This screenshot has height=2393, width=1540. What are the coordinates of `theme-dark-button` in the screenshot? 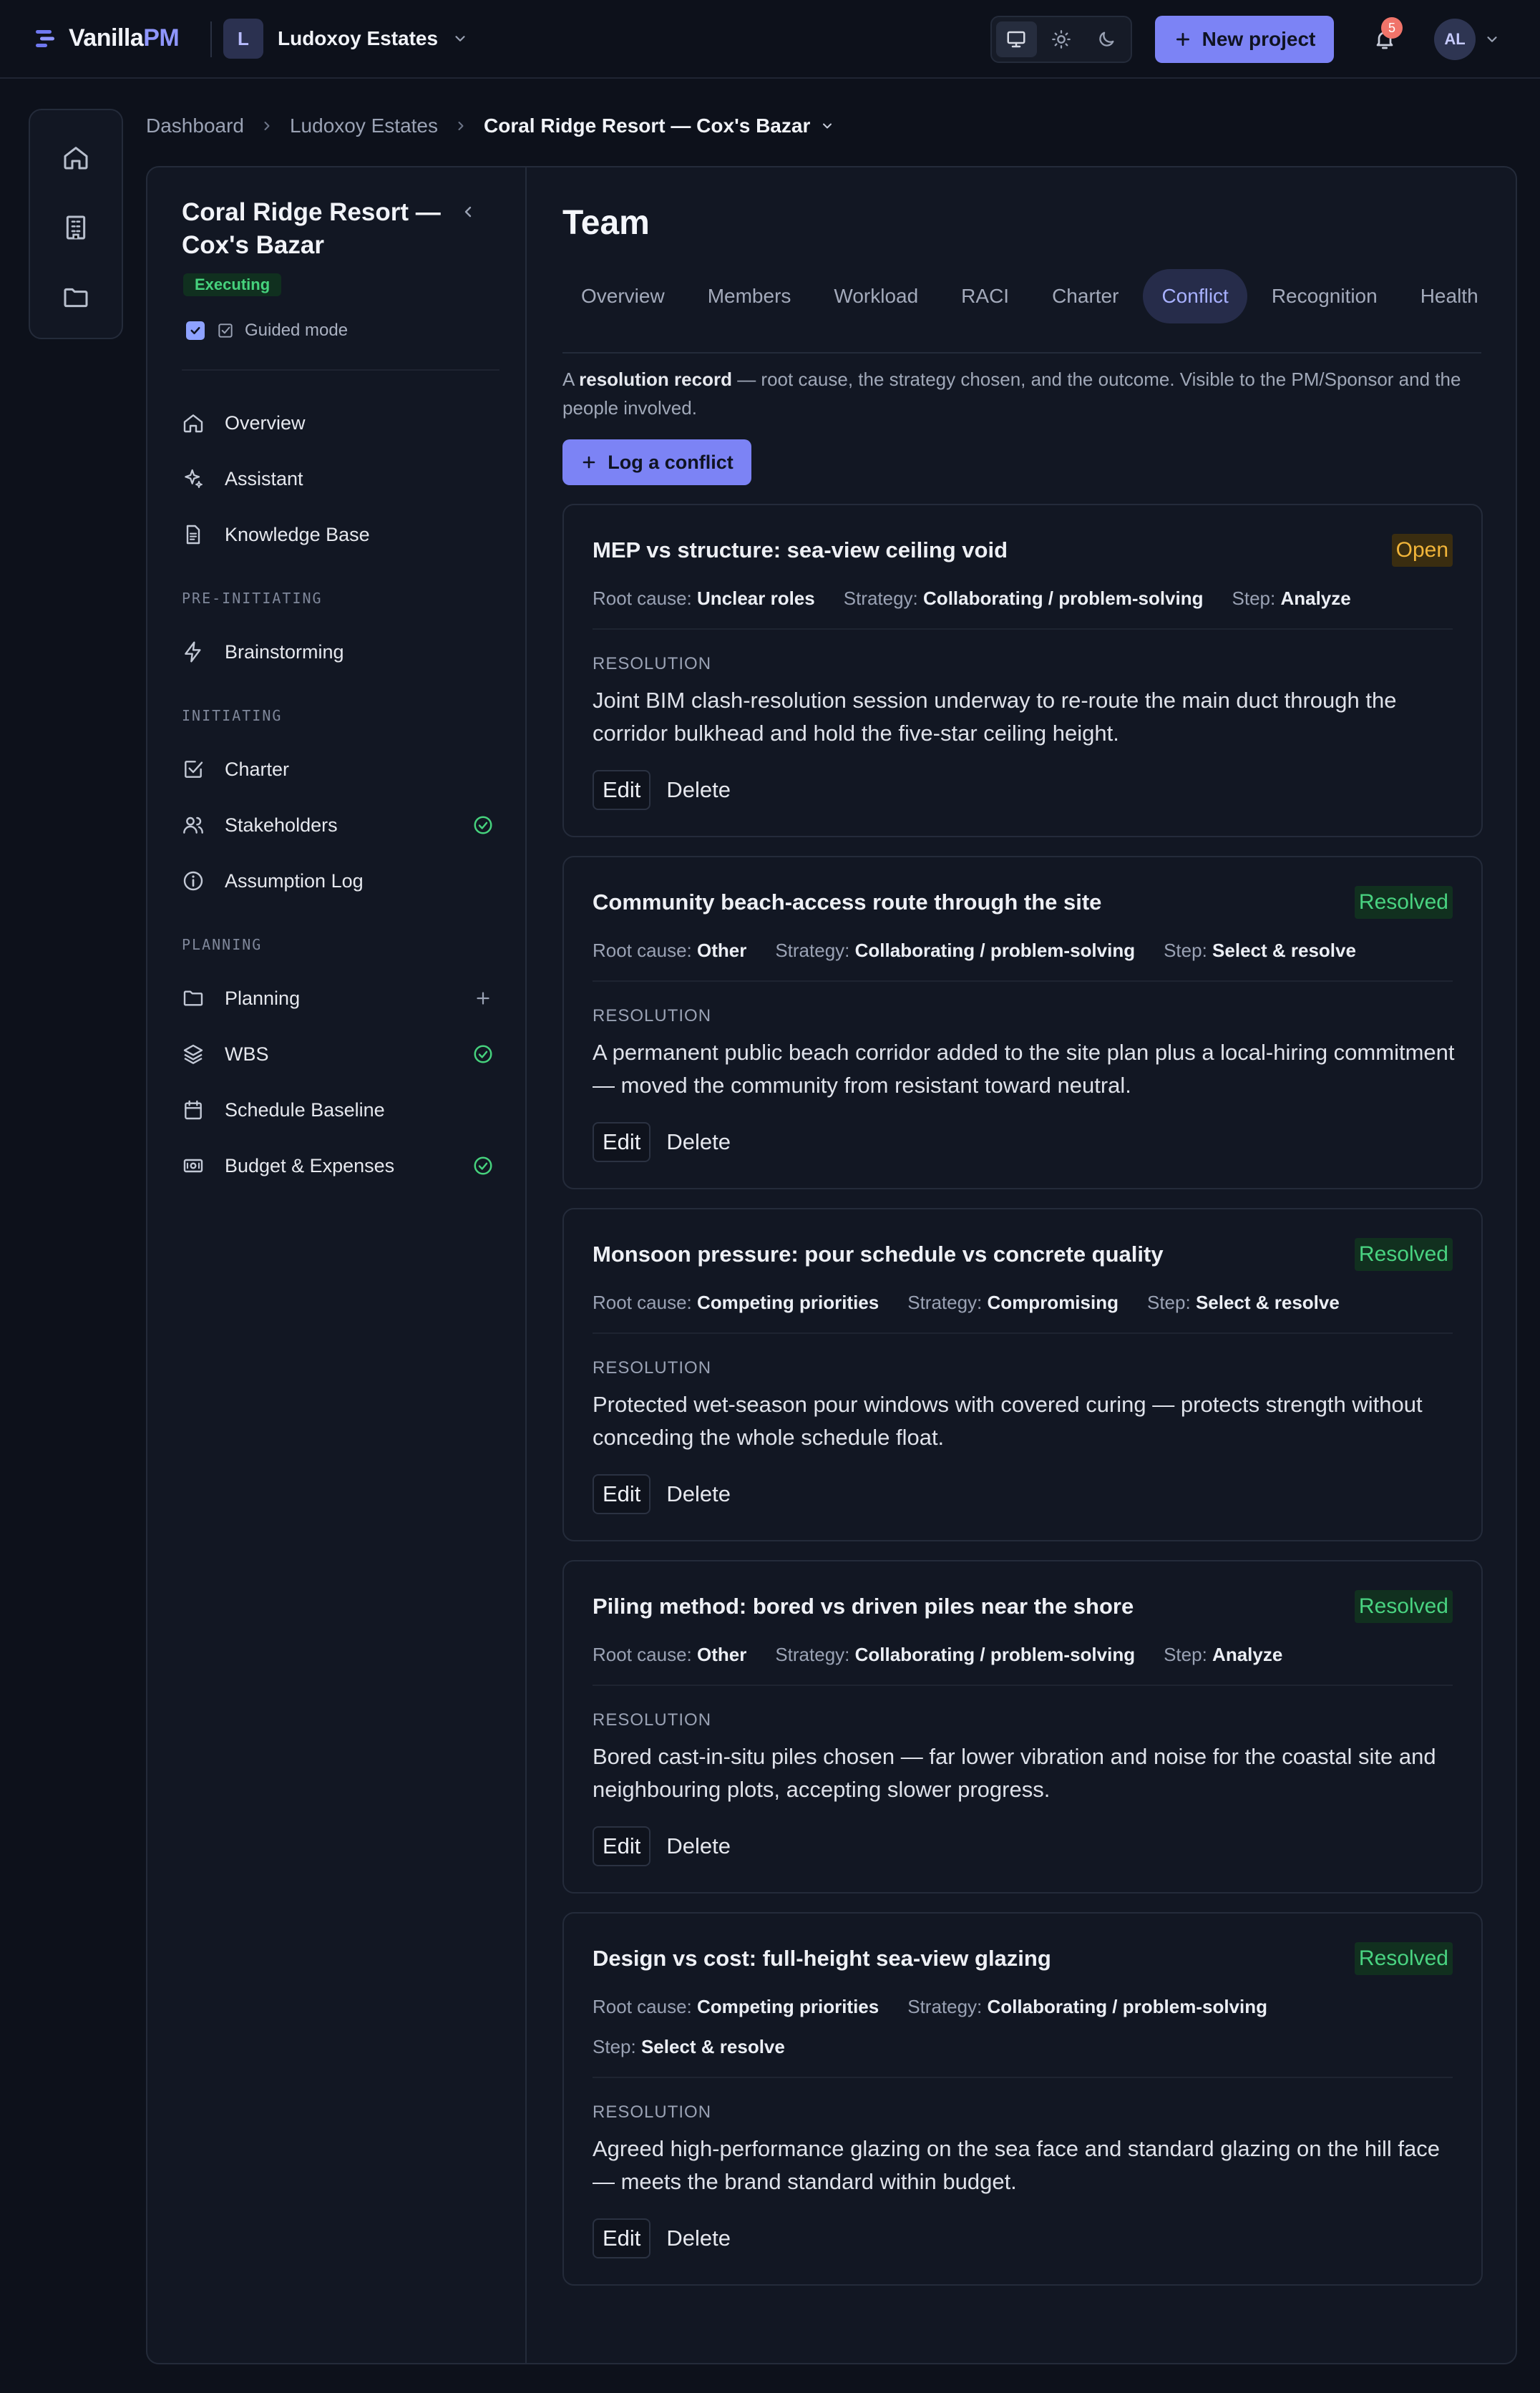 It's located at (1106, 39).